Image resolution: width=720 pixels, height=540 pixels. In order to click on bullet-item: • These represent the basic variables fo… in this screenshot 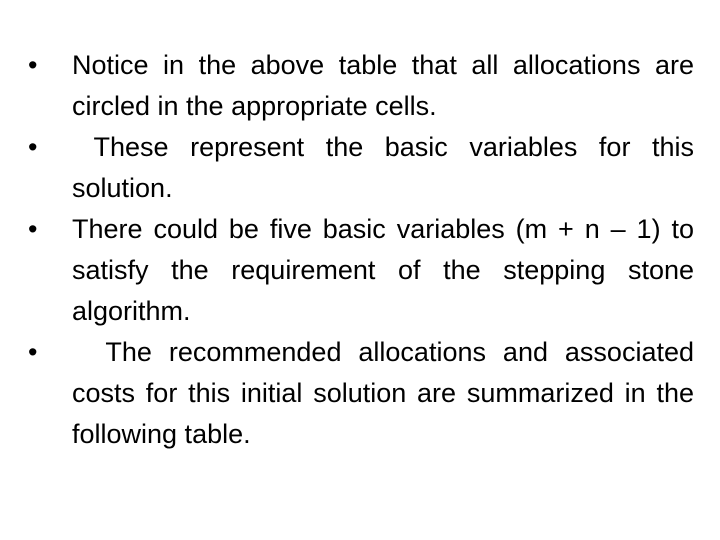, I will do `click(361, 168)`.